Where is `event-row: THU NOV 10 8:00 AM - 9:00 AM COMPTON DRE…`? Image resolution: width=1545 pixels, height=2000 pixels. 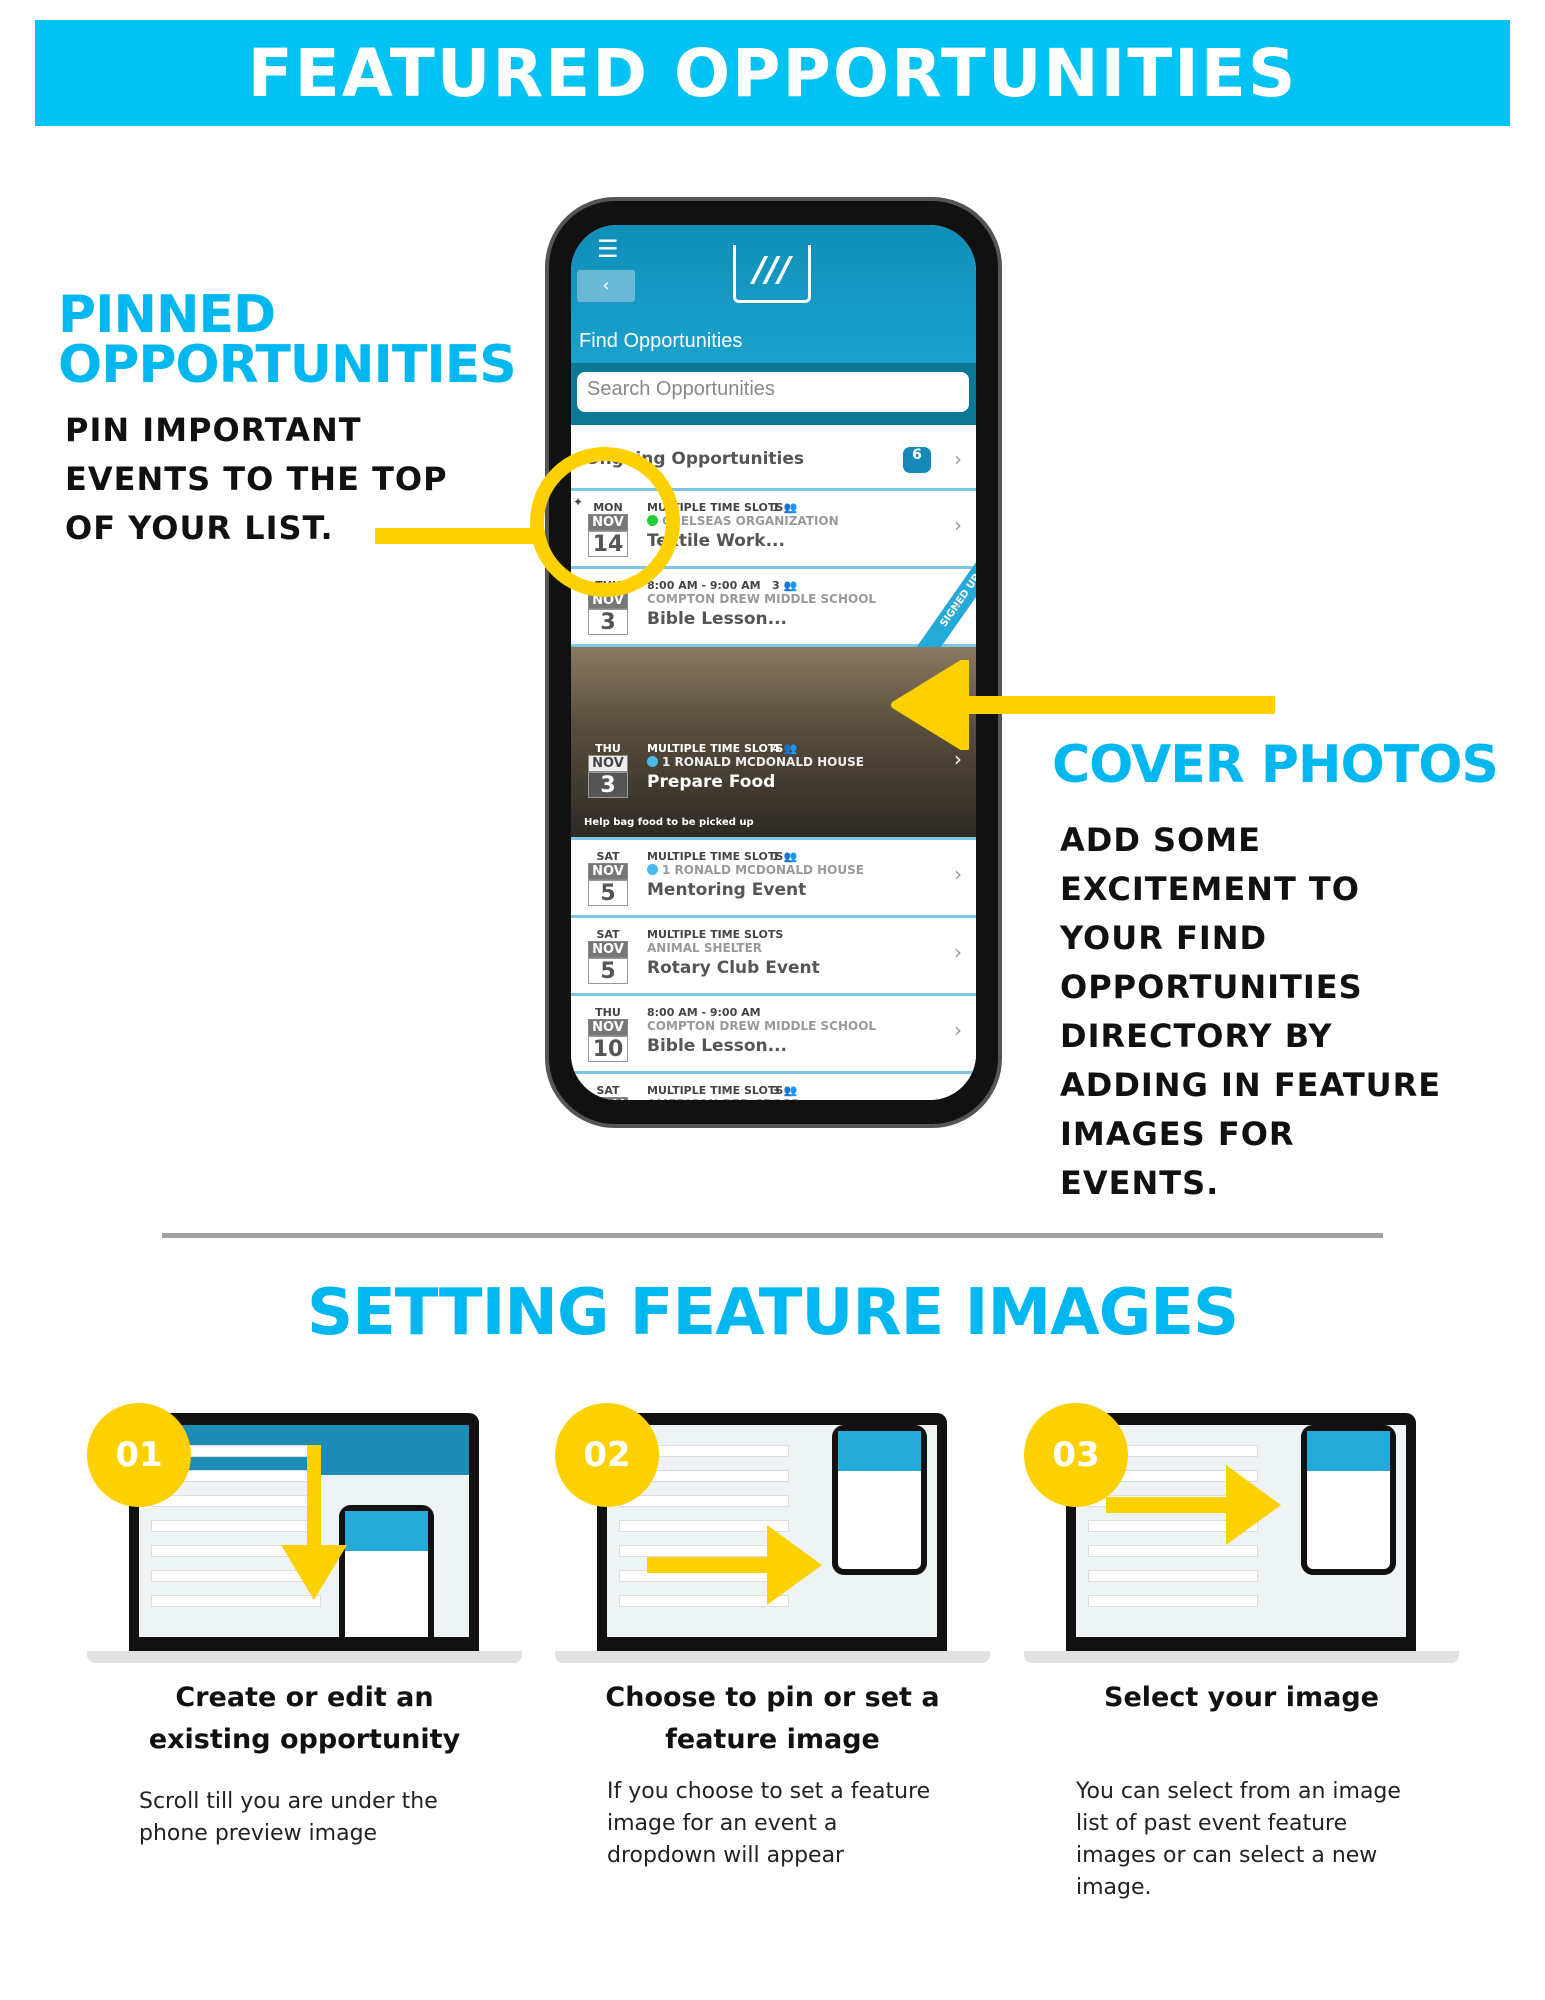
event-row: THU NOV 10 8:00 AM - 9:00 AM COMPTON DRE… is located at coordinates (773, 1035).